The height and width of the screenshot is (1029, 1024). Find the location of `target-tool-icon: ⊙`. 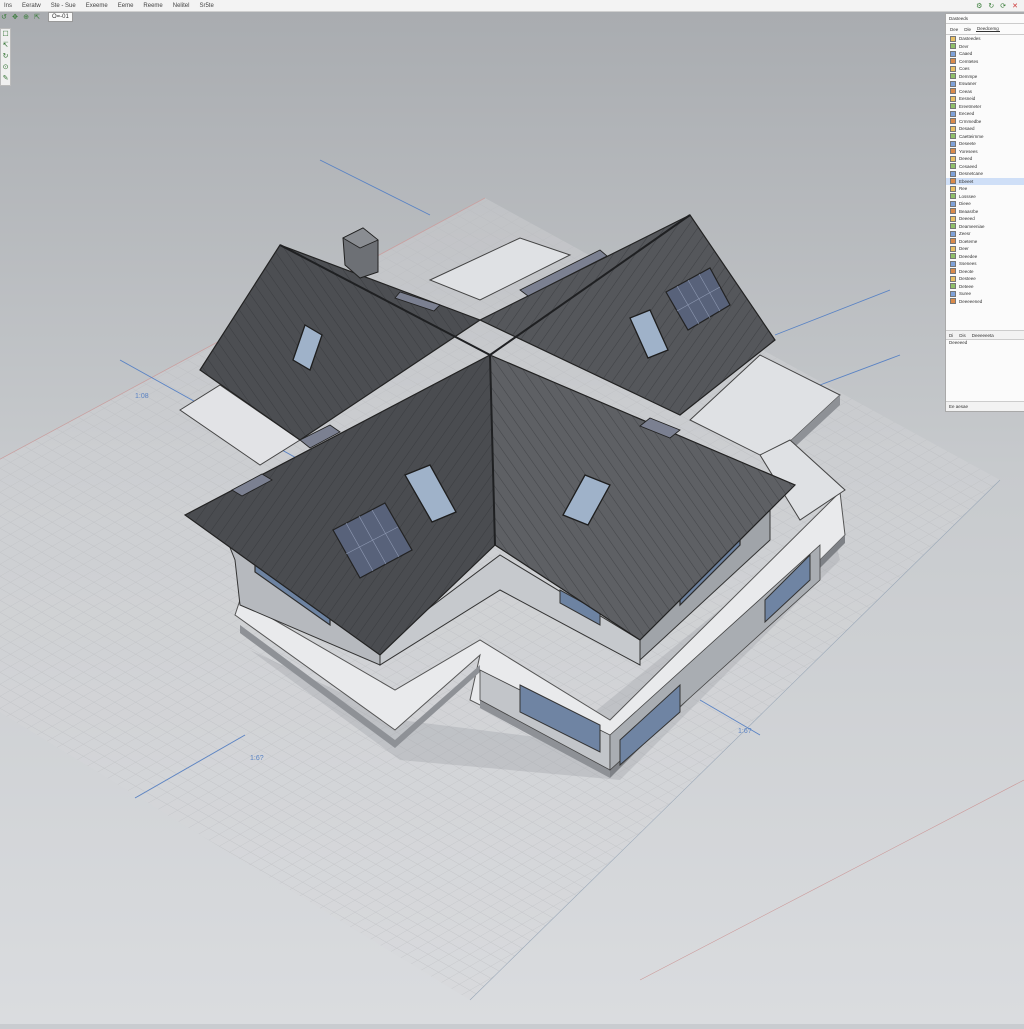

target-tool-icon: ⊙ is located at coordinates (5, 68).